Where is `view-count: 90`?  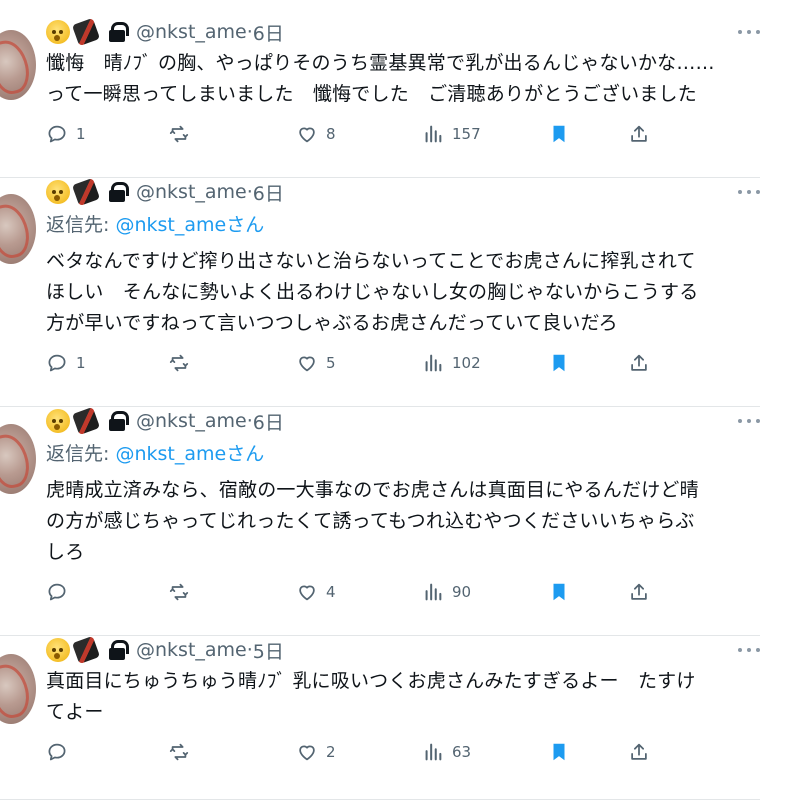 view-count: 90 is located at coordinates (462, 592).